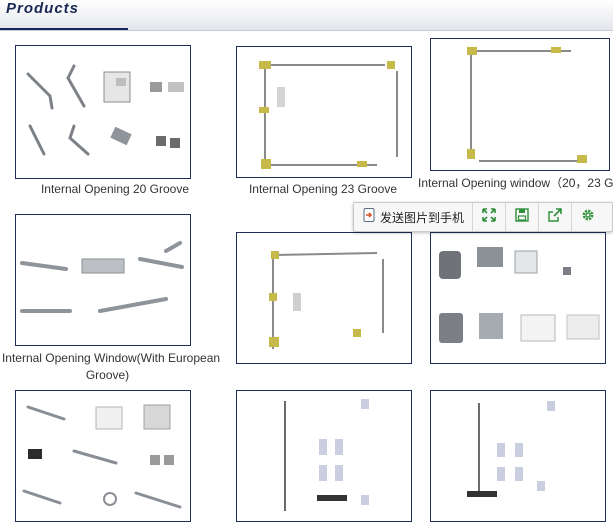  I want to click on product-caption-4: Internal Opening Window(With European, so click(111, 358).